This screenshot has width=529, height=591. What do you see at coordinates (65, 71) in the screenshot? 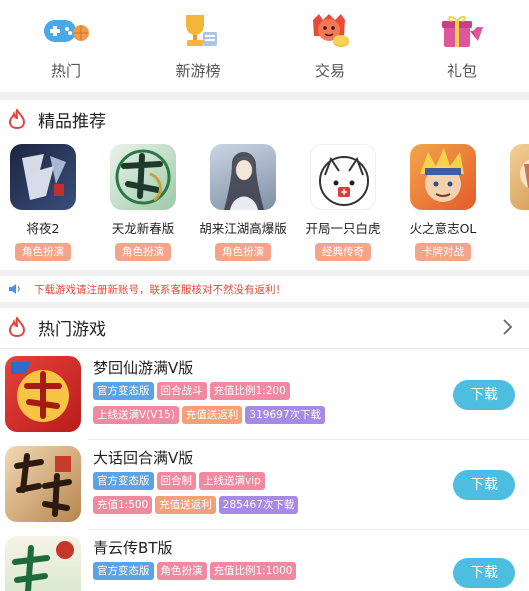
I see `nav-label-hot: 热门` at bounding box center [65, 71].